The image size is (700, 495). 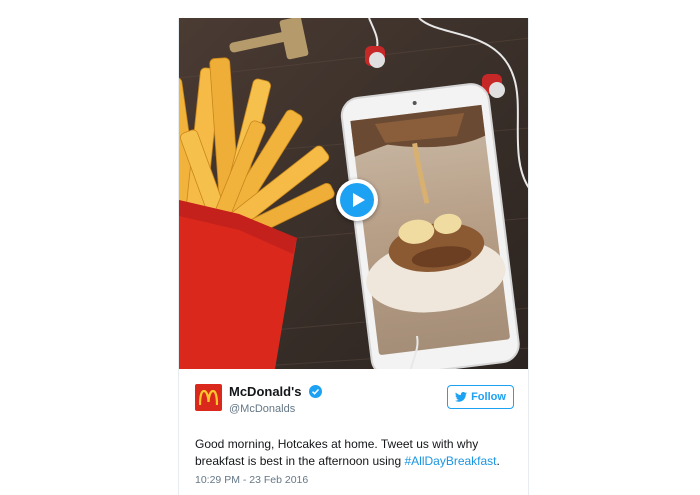 I want to click on twitter-bird-icon, so click(x=461, y=397).